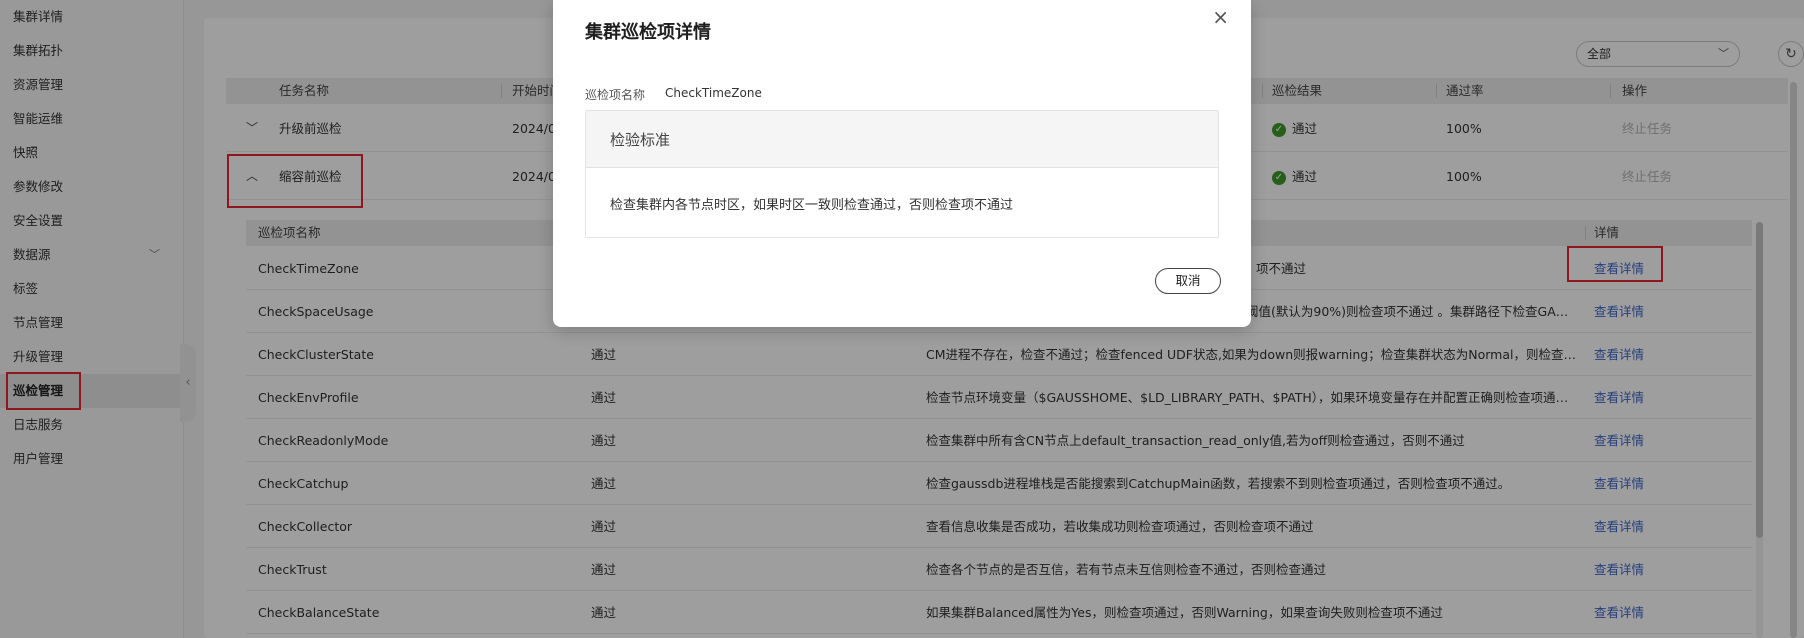 The height and width of the screenshot is (638, 1804). Describe the element at coordinates (648, 32) in the screenshot. I see `modal-title: 集群巡检项详情` at that location.